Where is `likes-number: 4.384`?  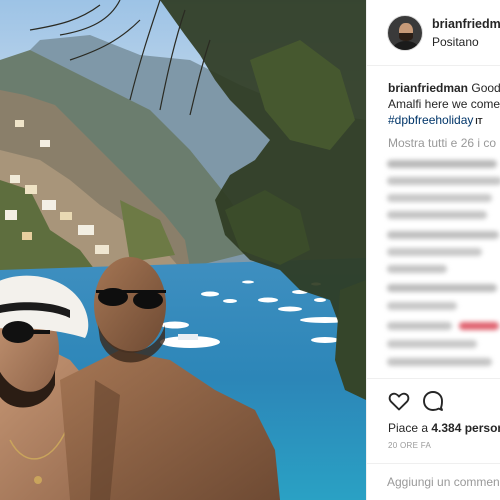
likes-number: 4.384 is located at coordinates (446, 428).